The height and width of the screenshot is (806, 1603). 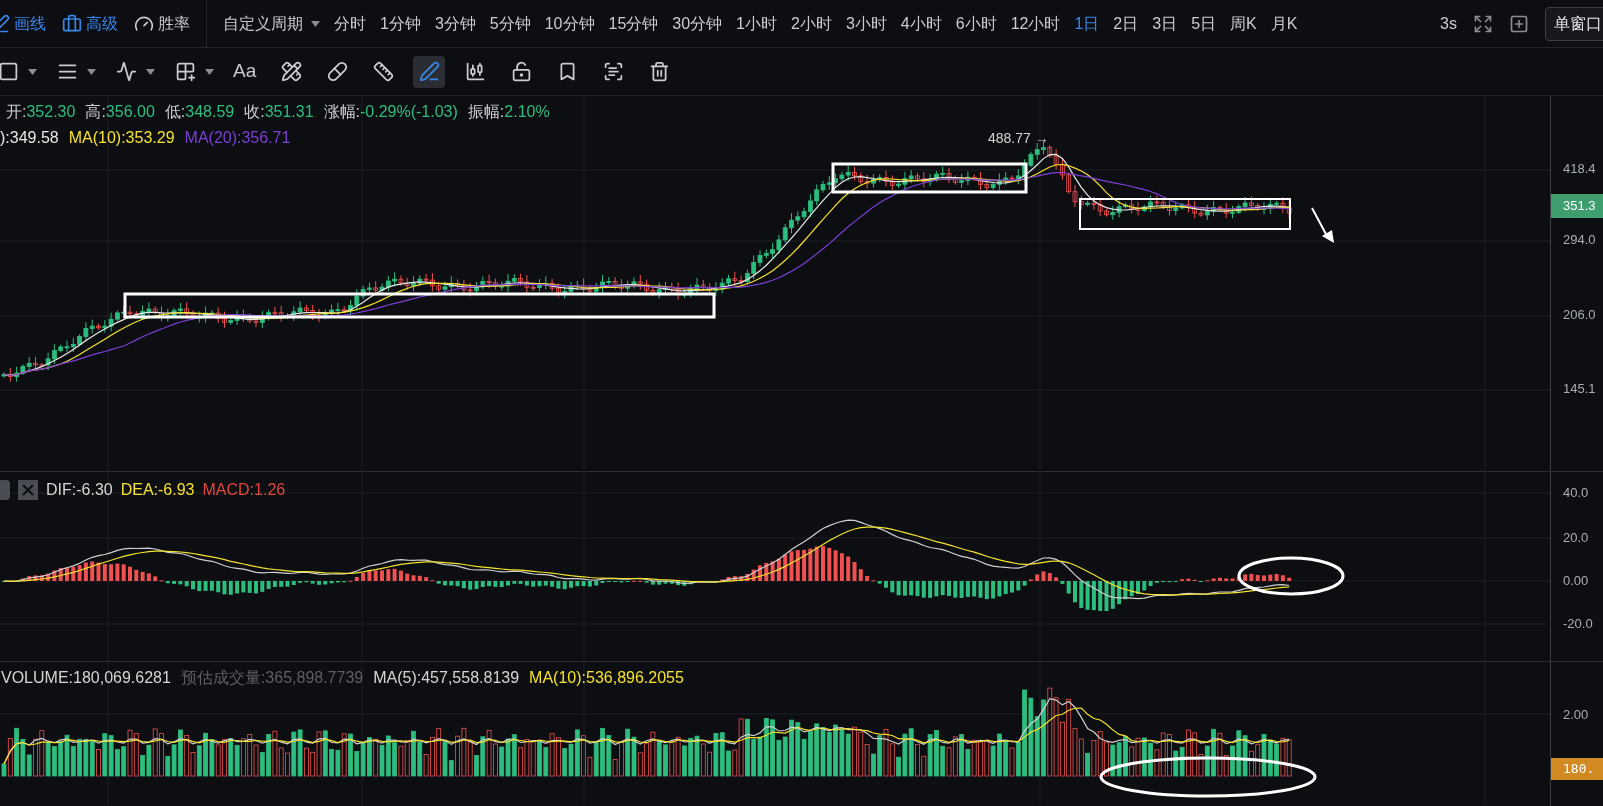 I want to click on period-tab: 5日, so click(x=1204, y=23).